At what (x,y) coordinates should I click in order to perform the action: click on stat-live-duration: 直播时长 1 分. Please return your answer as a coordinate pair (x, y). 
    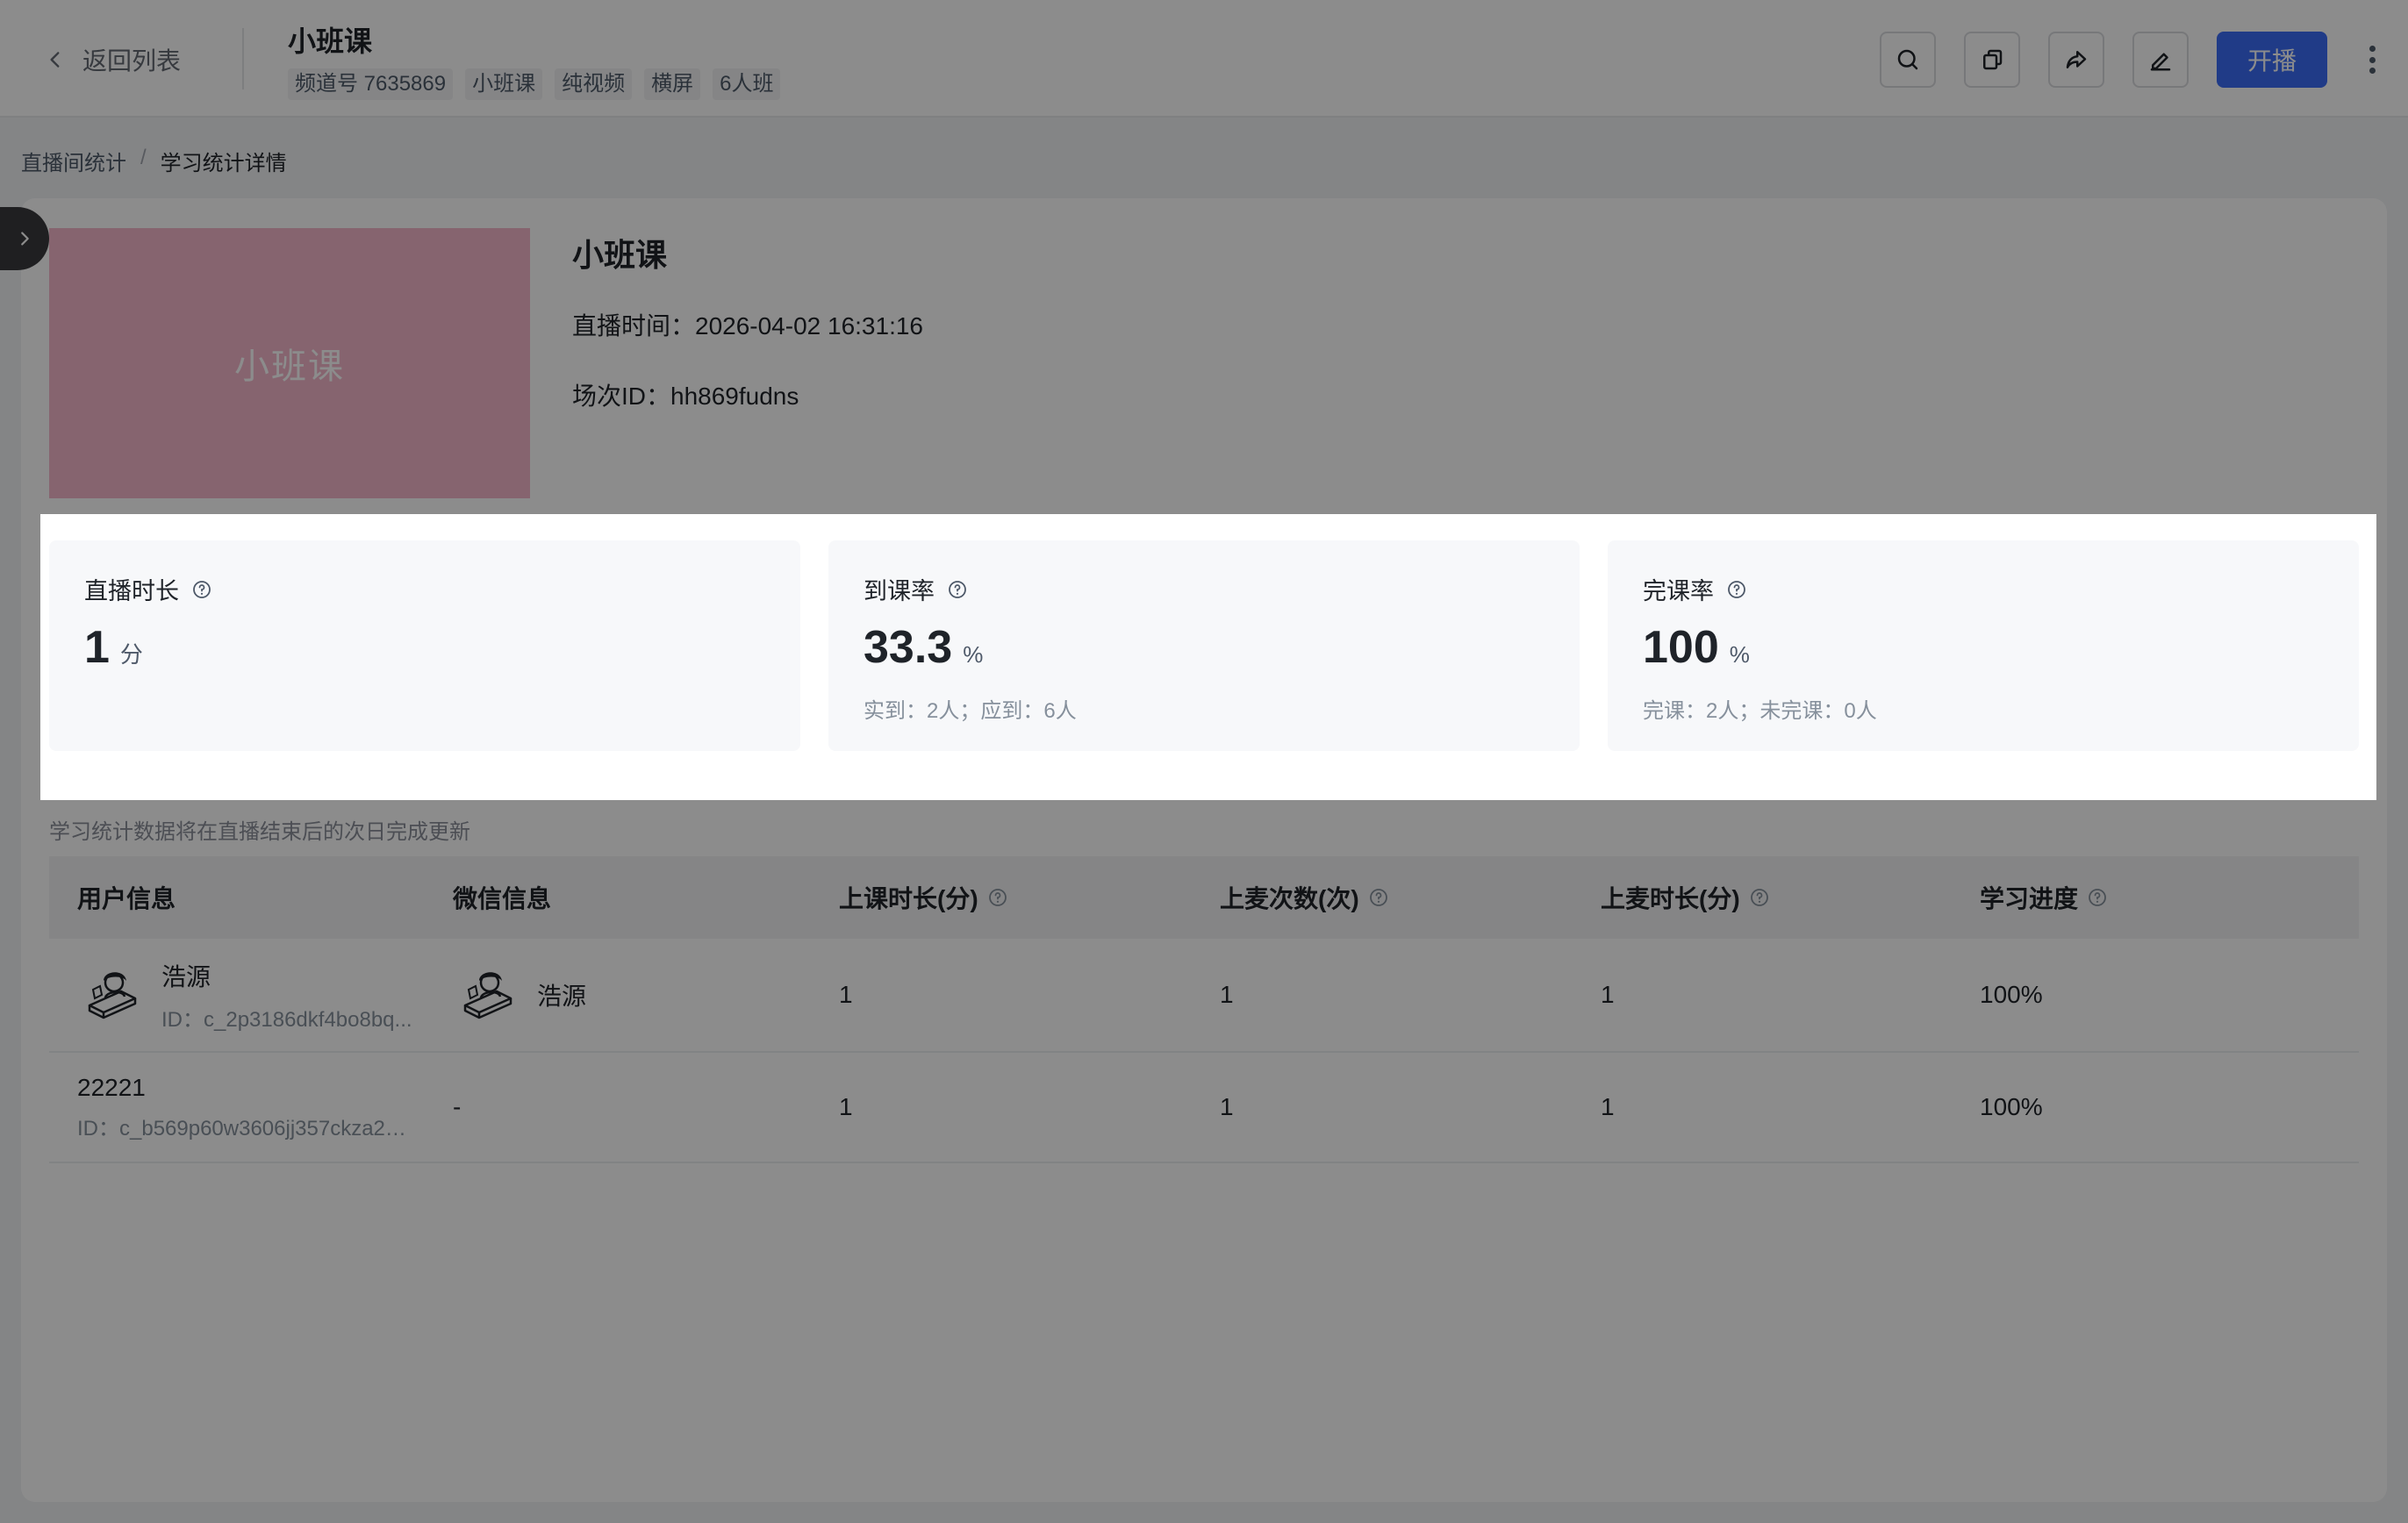
    Looking at the image, I should click on (424, 645).